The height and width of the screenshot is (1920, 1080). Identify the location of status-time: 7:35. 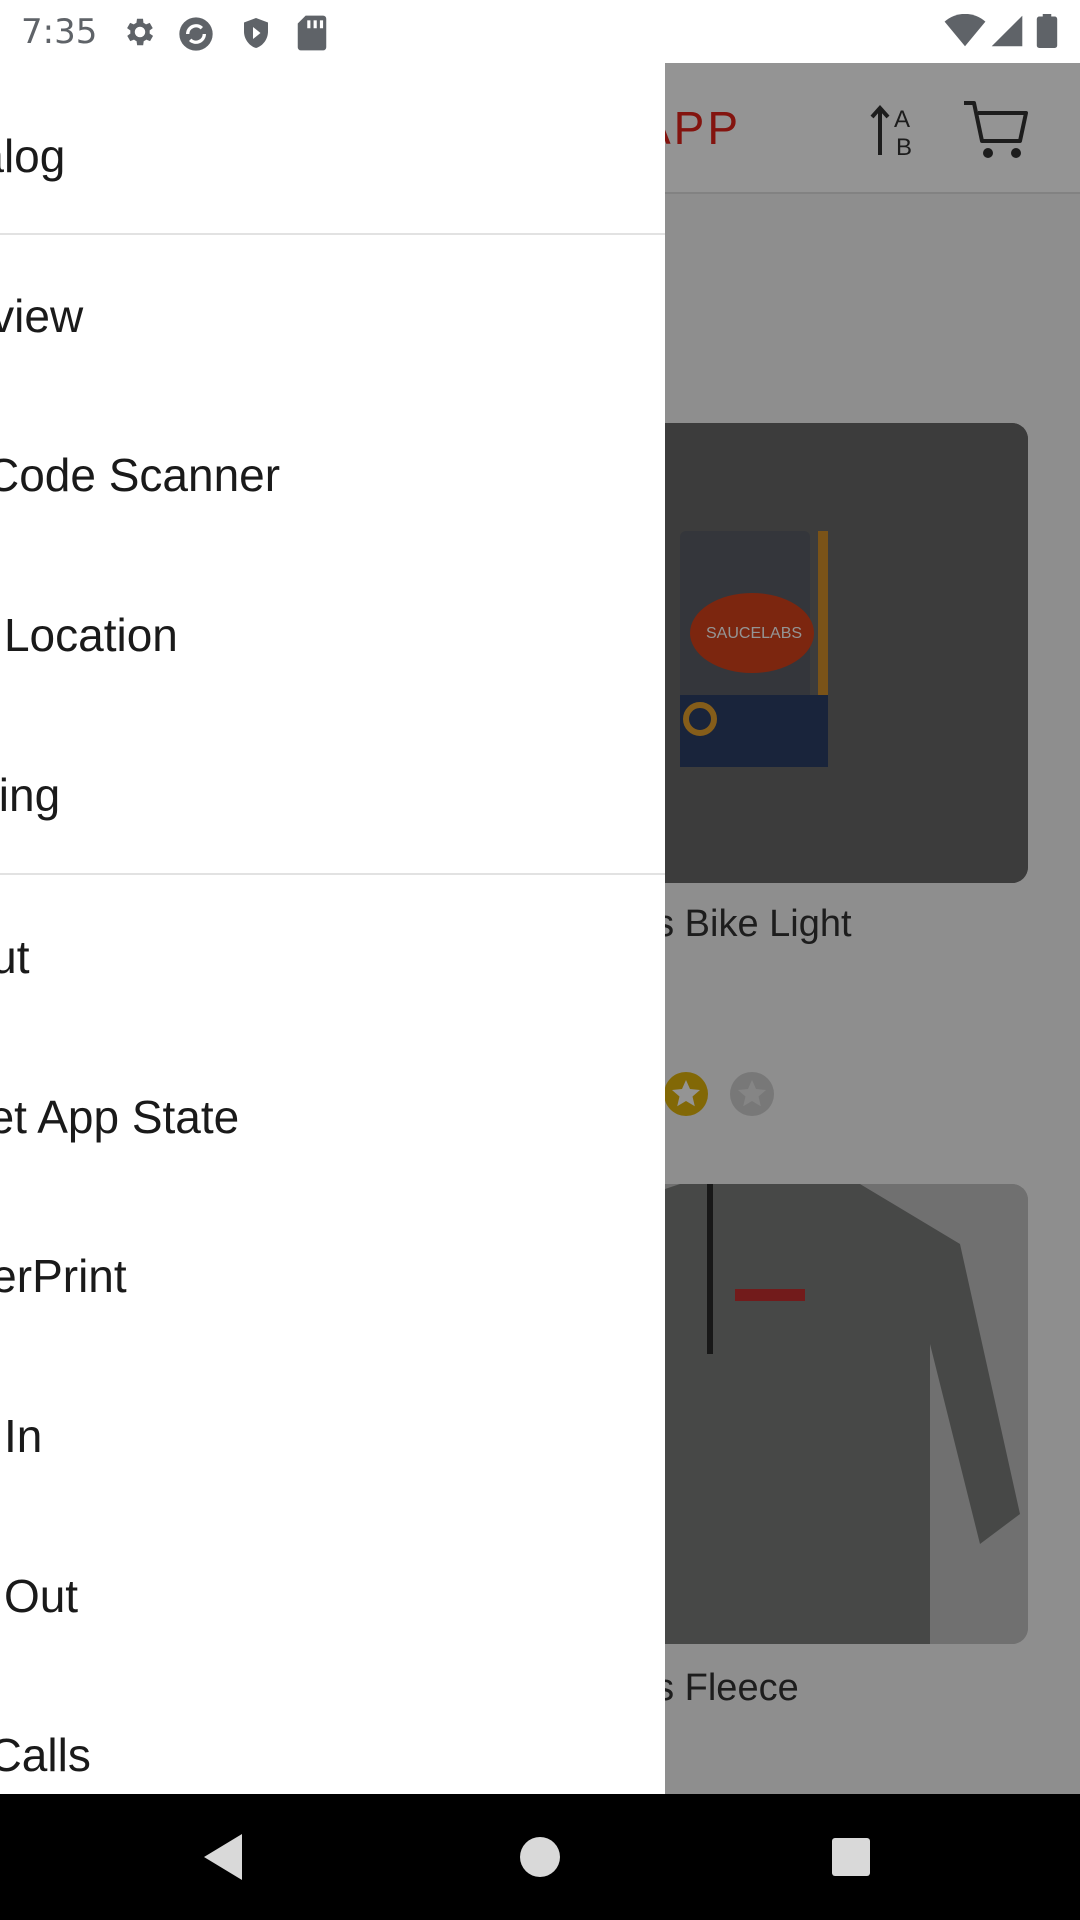
(59, 32).